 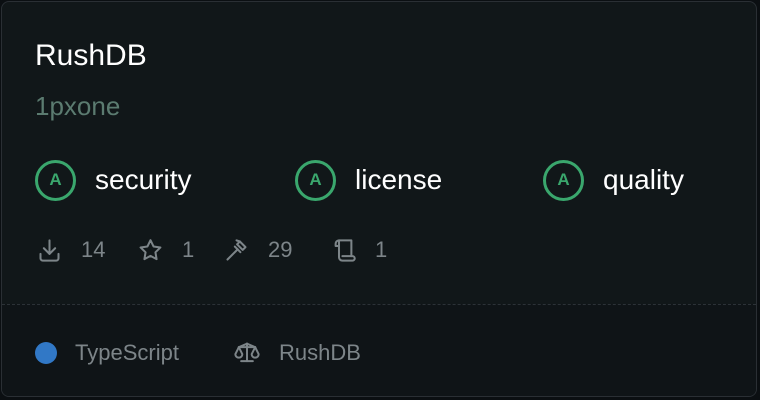 What do you see at coordinates (143, 179) in the screenshot?
I see `grade-label: security` at bounding box center [143, 179].